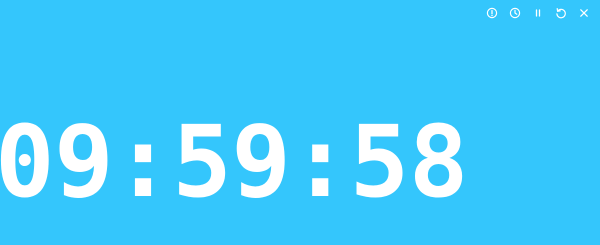 The width and height of the screenshot is (600, 245). I want to click on pause-button, so click(537, 13).